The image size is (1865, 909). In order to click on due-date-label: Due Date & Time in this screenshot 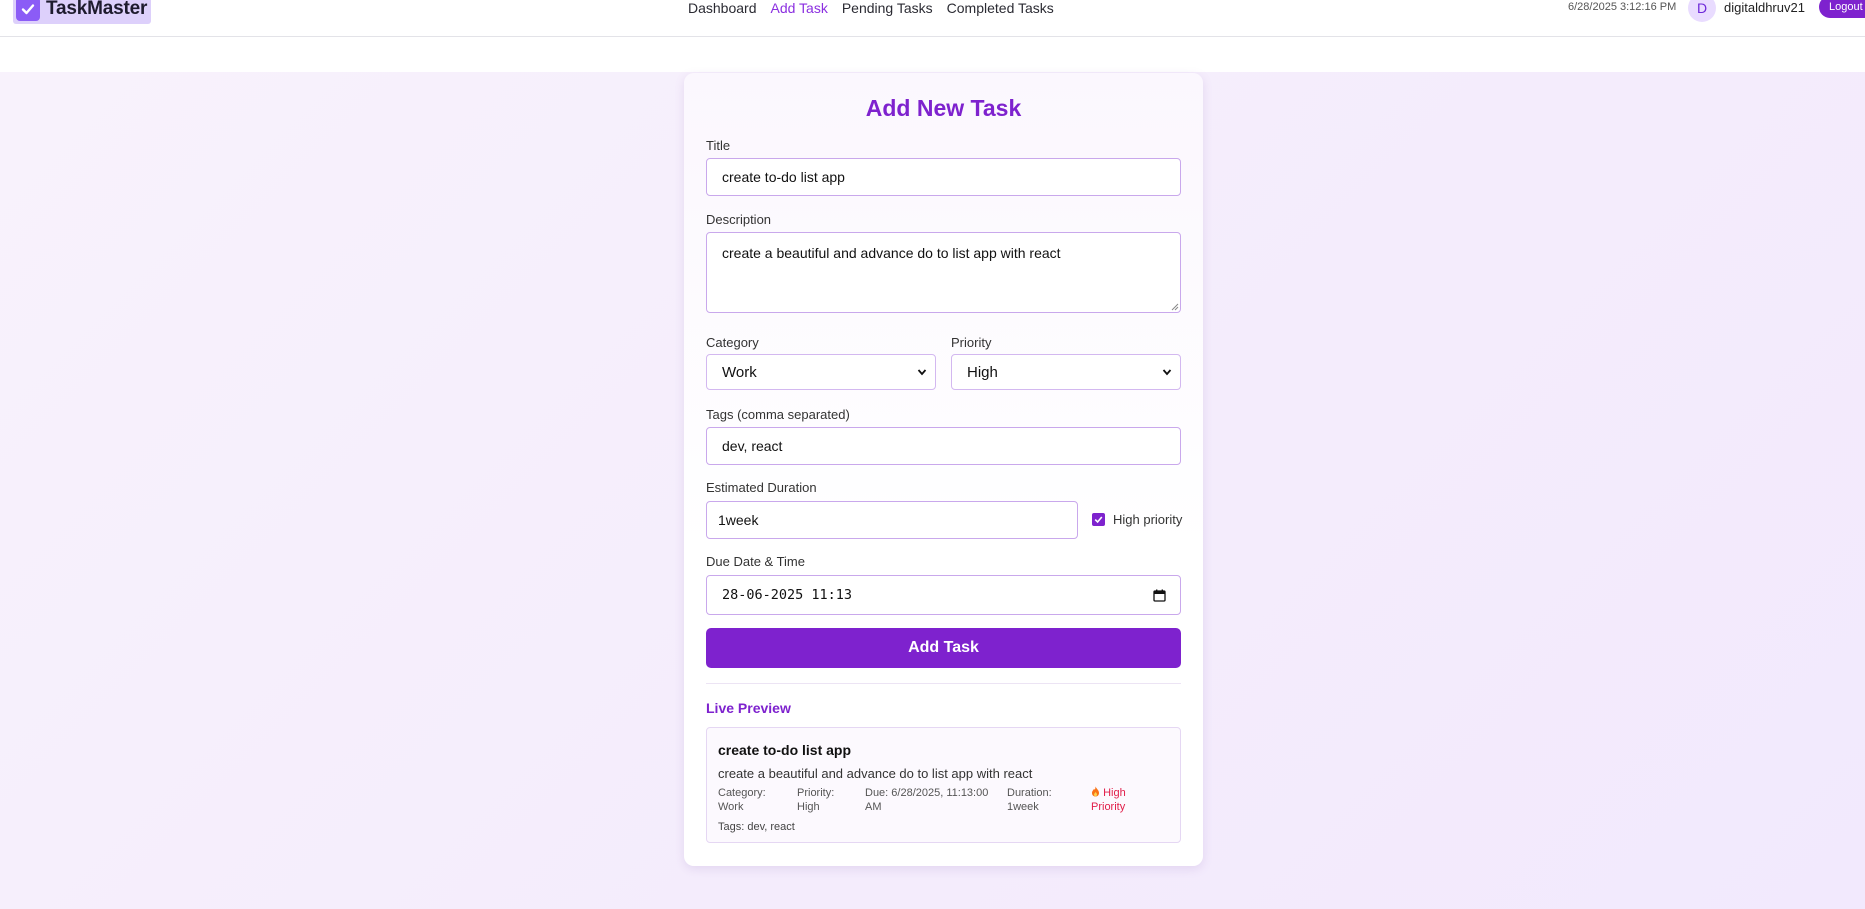, I will do `click(755, 561)`.